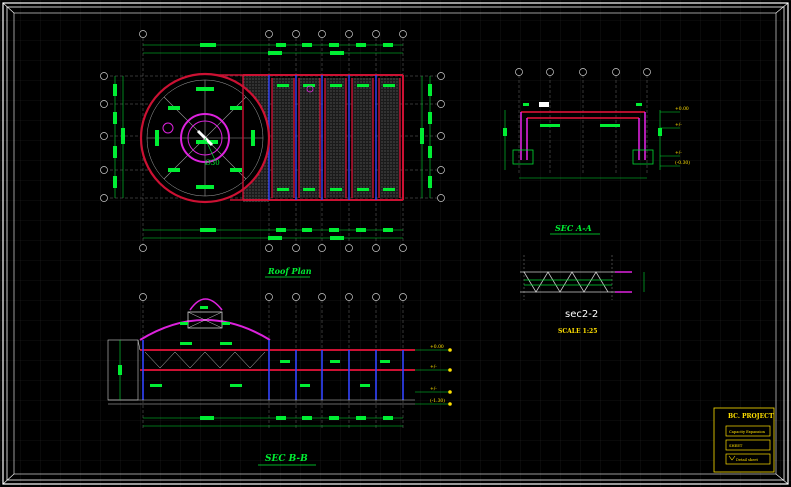 This screenshot has height=487, width=791. What do you see at coordinates (212, 163) in the screenshot?
I see `svg-text: Ø30` at bounding box center [212, 163].